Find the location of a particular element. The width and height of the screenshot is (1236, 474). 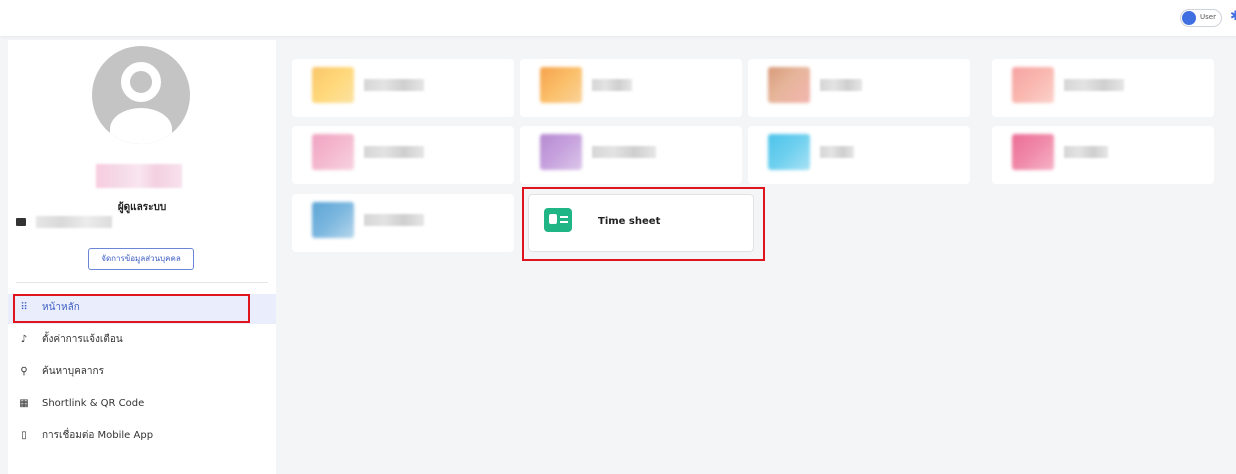

bell-icon: ♪ is located at coordinates (24, 339).